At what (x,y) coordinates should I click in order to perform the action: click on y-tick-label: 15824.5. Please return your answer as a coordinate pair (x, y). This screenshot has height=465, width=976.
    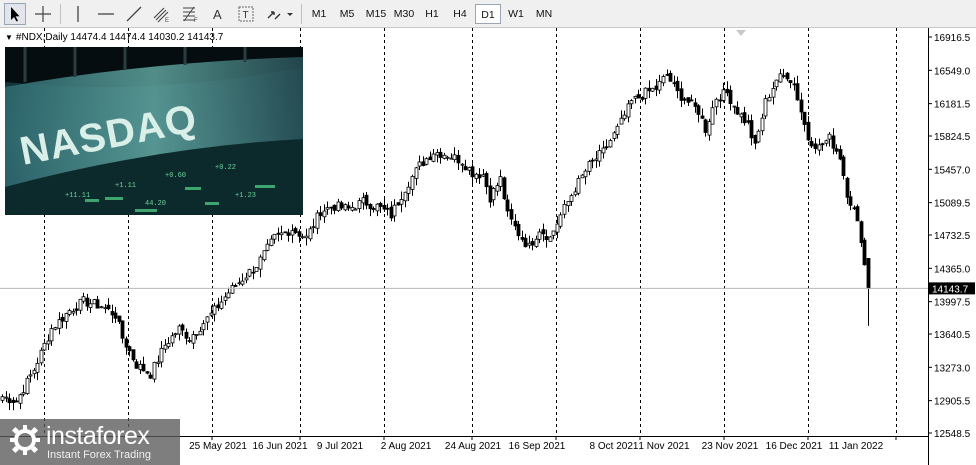
    Looking at the image, I should click on (952, 137).